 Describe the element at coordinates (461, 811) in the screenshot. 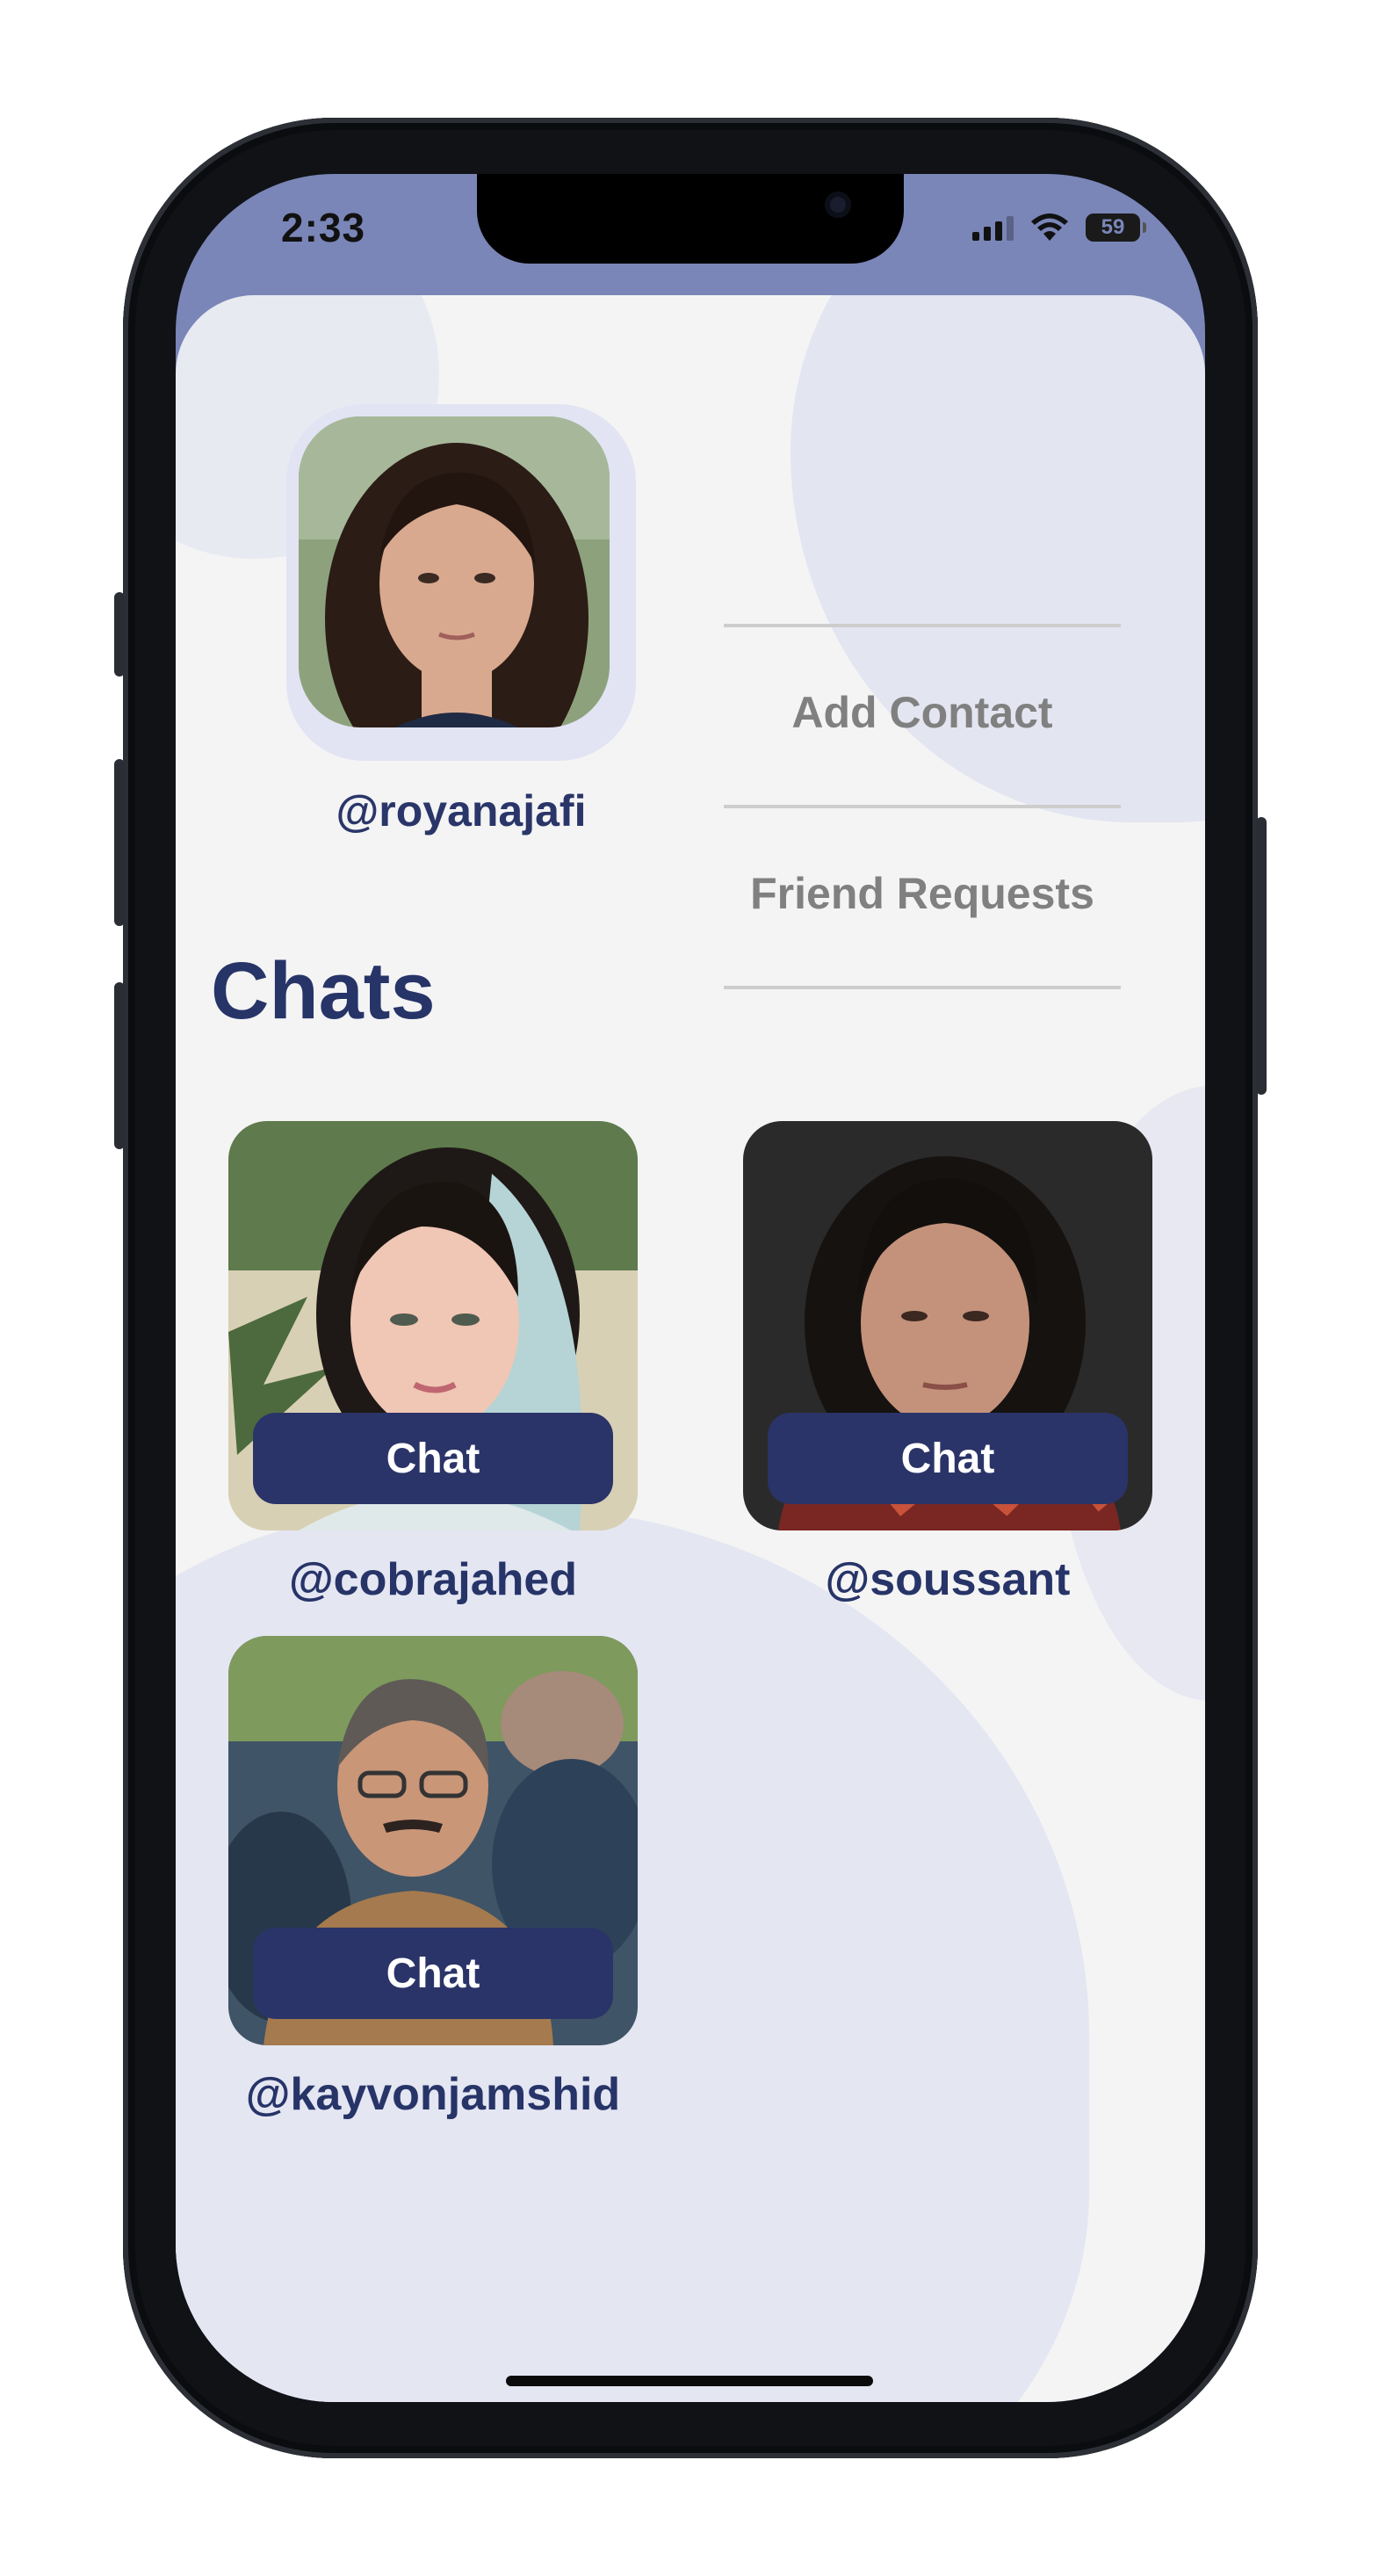

I see `profile-username: @royanajafi` at that location.